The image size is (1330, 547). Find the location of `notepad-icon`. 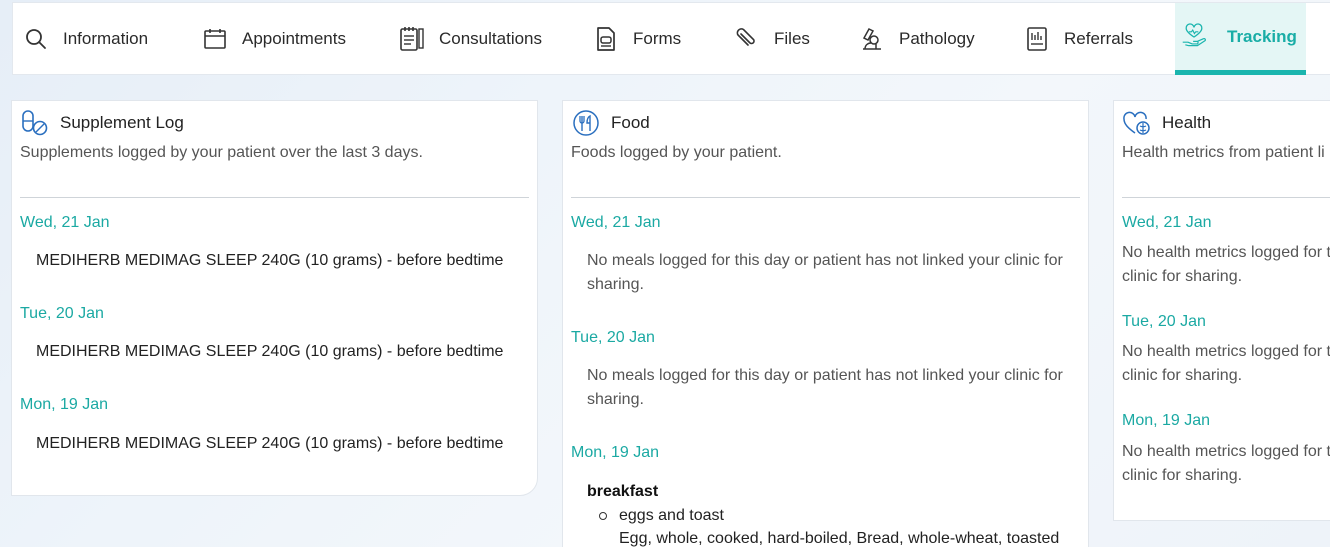

notepad-icon is located at coordinates (412, 39).